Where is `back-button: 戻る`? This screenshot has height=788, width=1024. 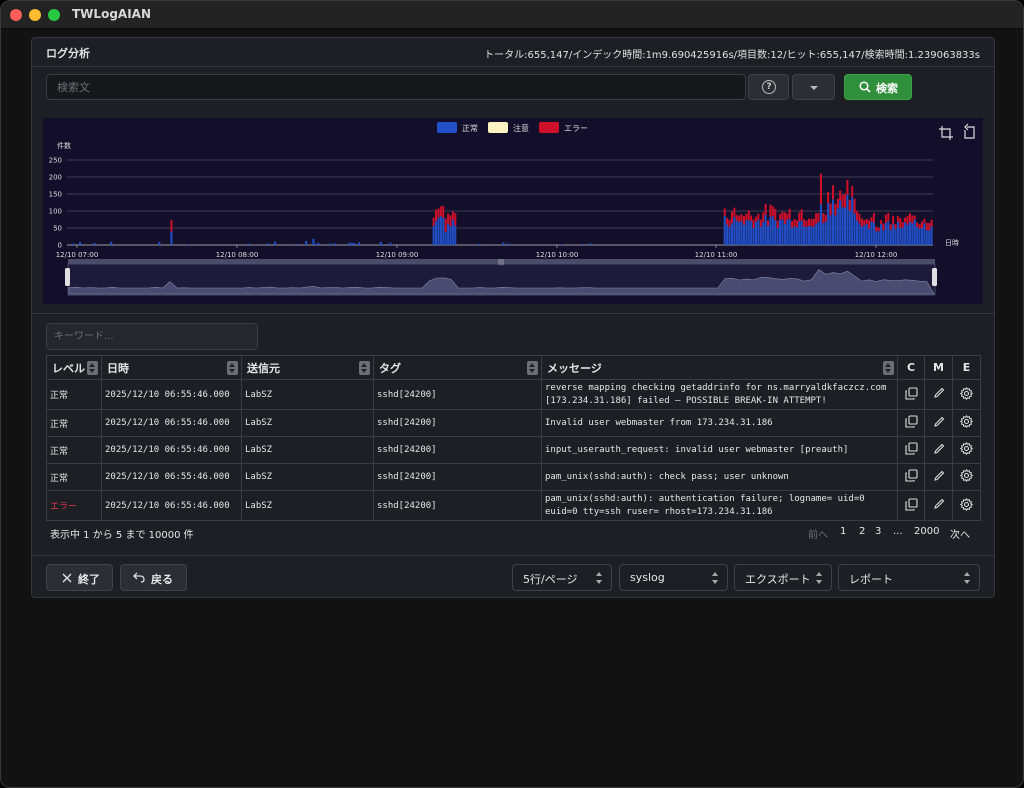 back-button: 戻る is located at coordinates (153, 577).